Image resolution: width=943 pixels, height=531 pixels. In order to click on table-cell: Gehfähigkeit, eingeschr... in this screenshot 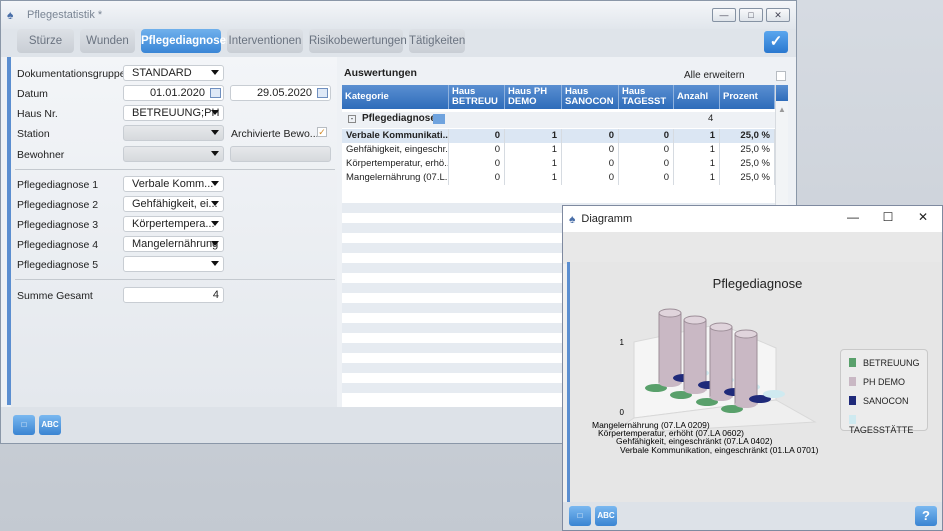, I will do `click(395, 150)`.